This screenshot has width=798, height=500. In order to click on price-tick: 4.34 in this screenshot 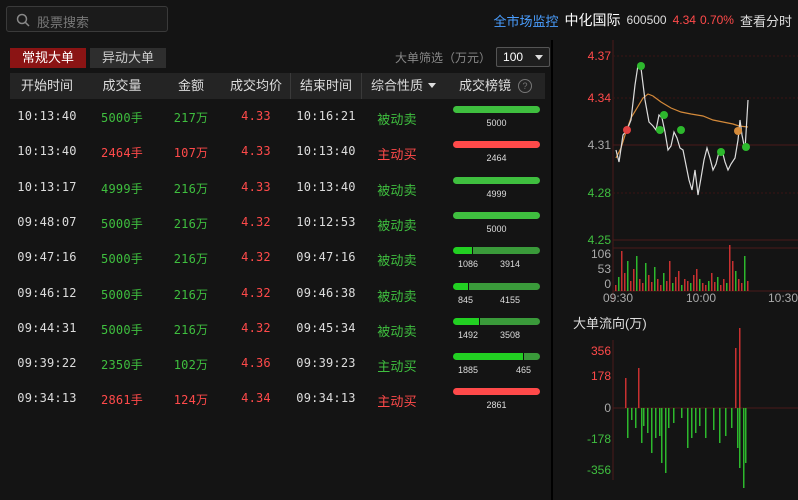, I will do `click(600, 98)`.